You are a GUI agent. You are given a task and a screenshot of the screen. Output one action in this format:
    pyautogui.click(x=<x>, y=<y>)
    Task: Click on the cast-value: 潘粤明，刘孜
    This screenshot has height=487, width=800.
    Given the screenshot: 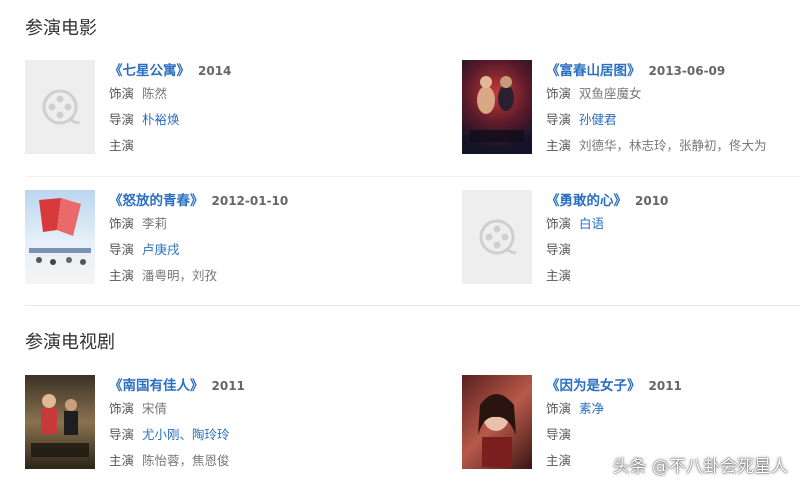 What is the action you would take?
    pyautogui.click(x=180, y=275)
    